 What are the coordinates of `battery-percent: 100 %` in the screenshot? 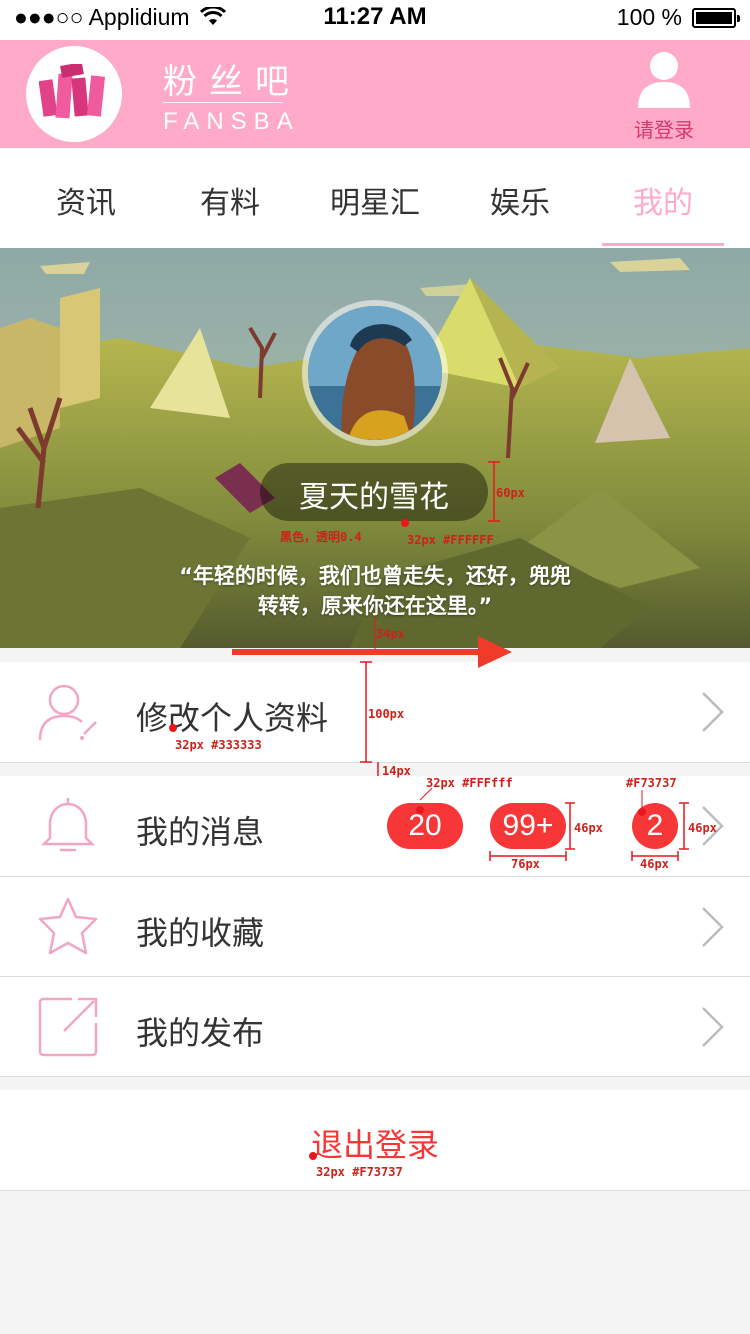 It's located at (649, 17).